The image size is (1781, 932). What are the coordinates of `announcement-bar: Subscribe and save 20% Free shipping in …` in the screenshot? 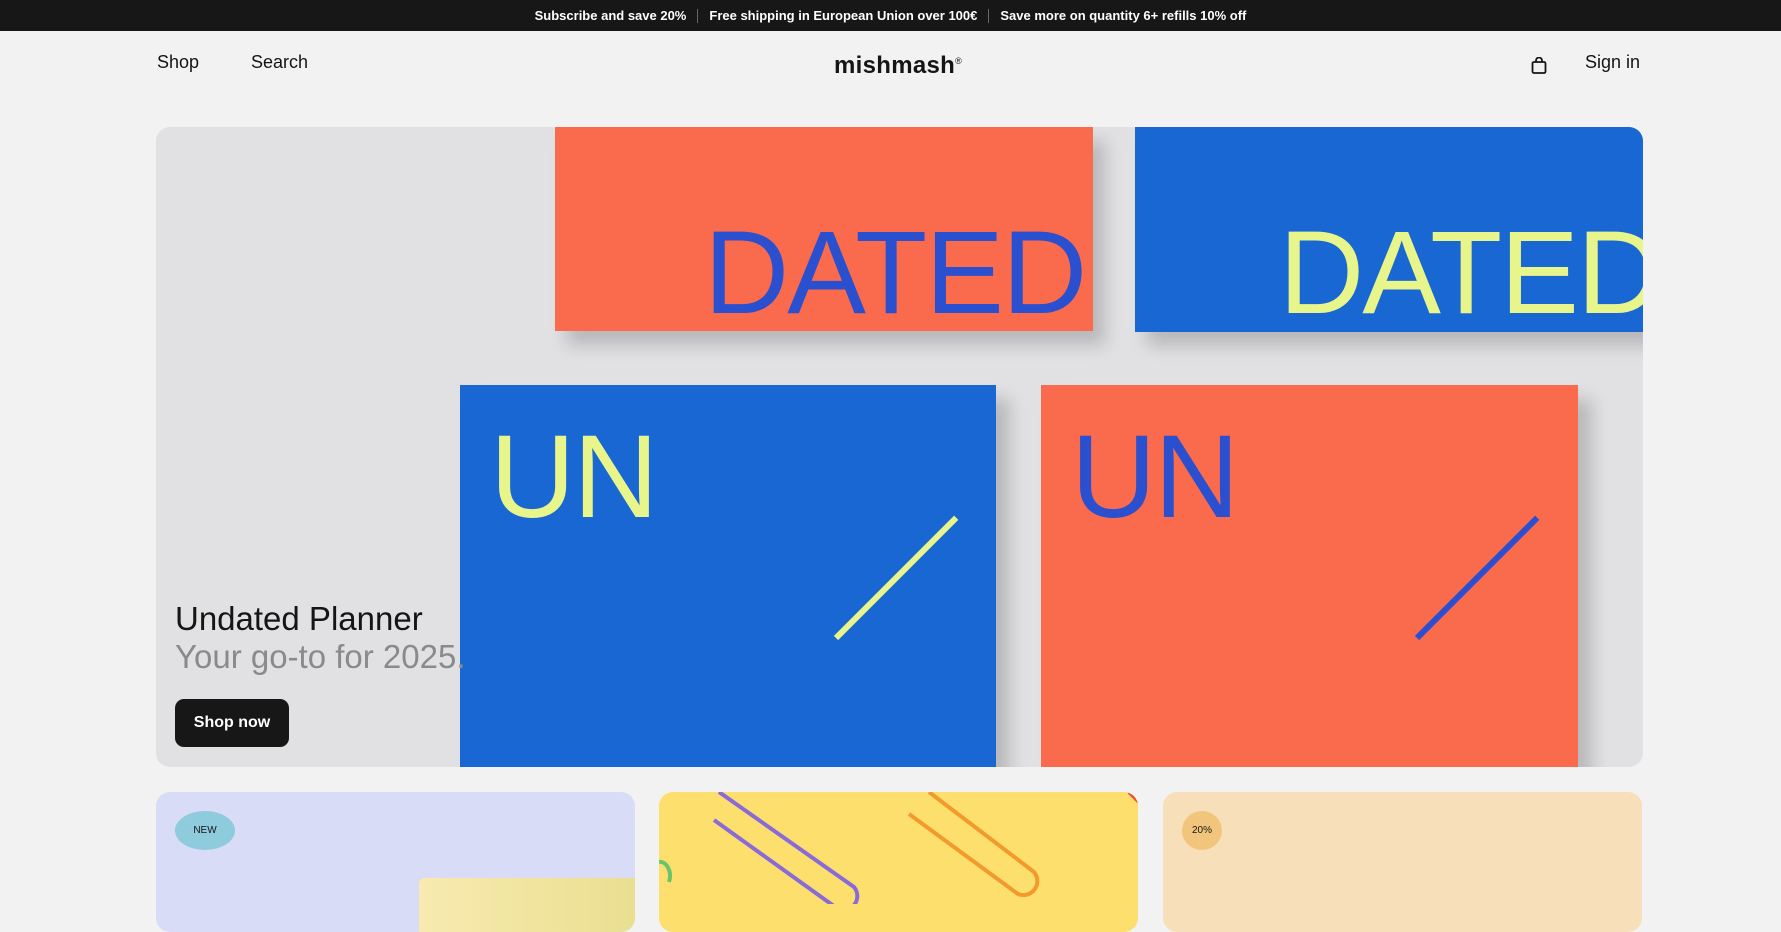 It's located at (890, 15).